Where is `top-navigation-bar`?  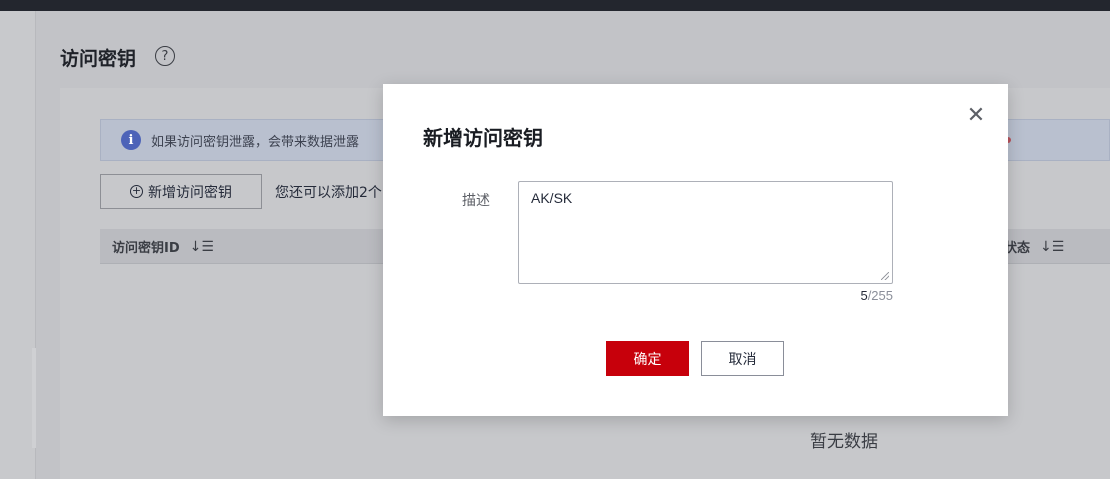
top-navigation-bar is located at coordinates (555, 5).